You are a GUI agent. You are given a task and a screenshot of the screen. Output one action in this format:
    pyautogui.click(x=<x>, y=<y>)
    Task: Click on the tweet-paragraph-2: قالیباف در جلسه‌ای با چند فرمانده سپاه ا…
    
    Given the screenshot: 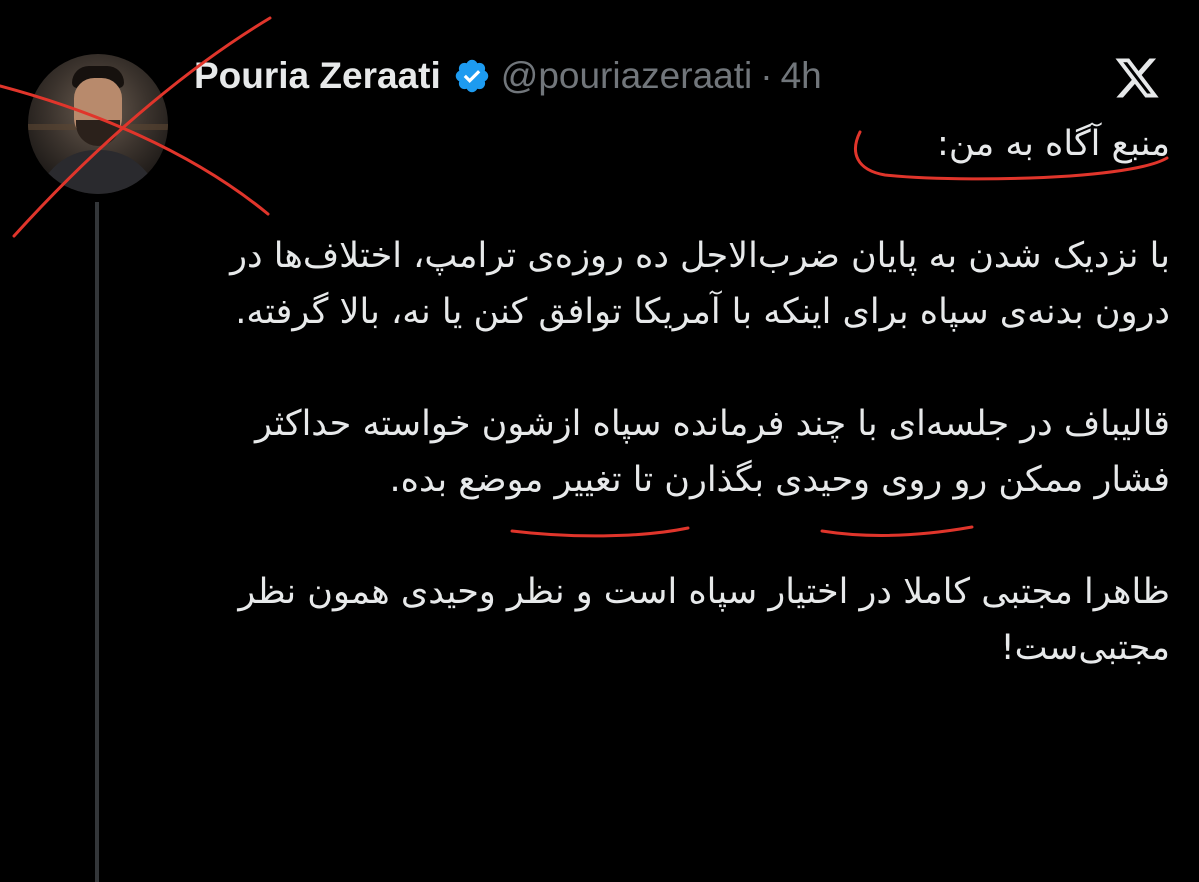 What is the action you would take?
    pyautogui.click(x=712, y=452)
    